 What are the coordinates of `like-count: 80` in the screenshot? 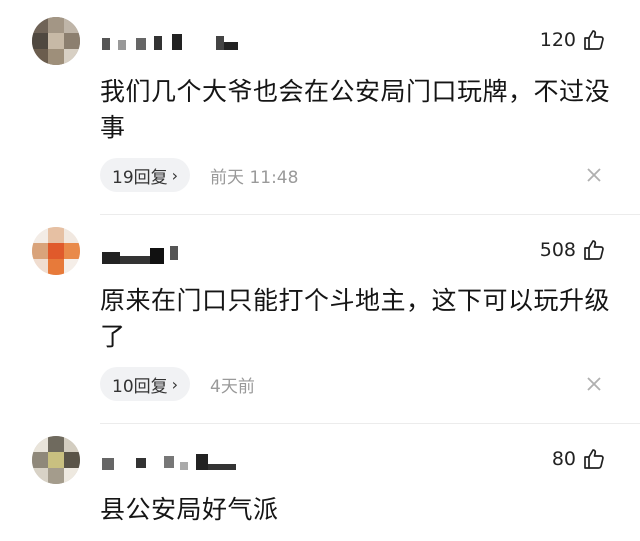 It's located at (563, 459).